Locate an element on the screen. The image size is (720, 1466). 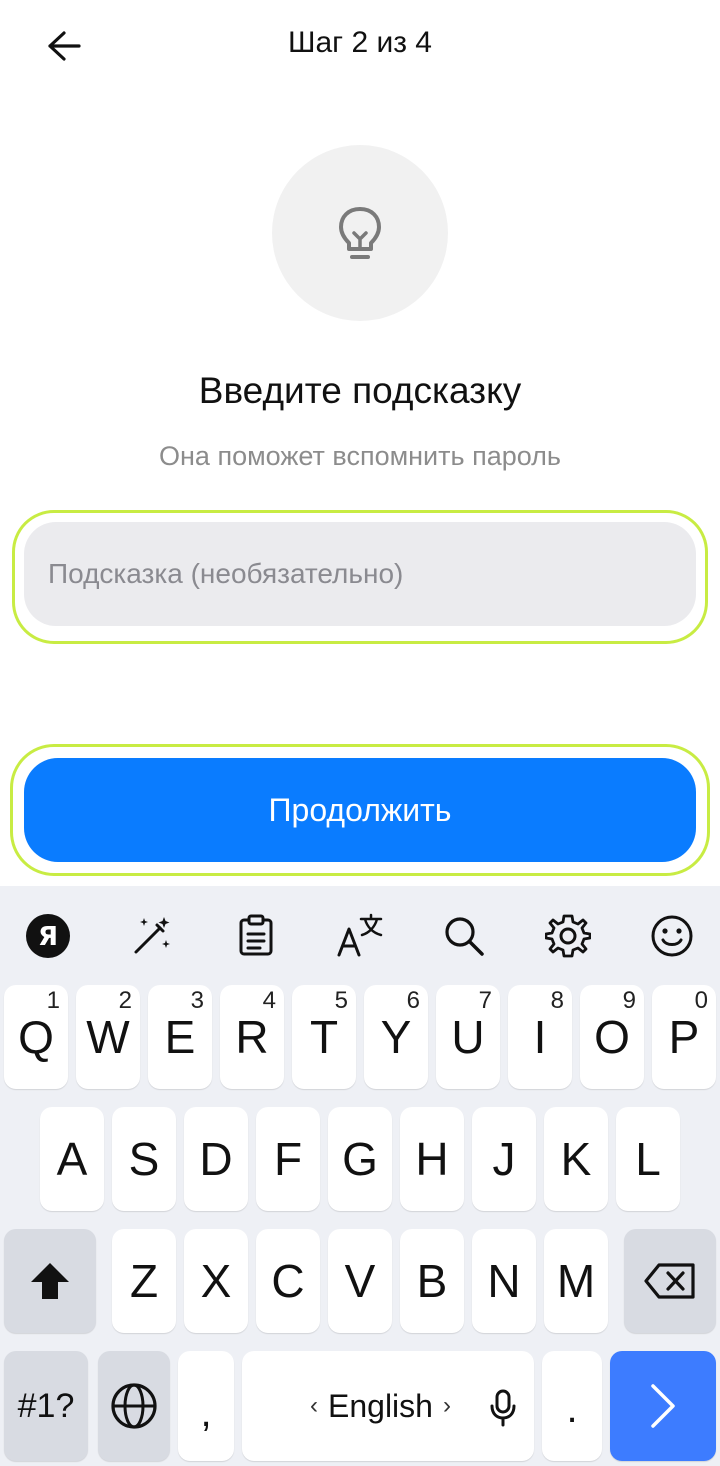
period-key-label: . is located at coordinates (572, 1408).